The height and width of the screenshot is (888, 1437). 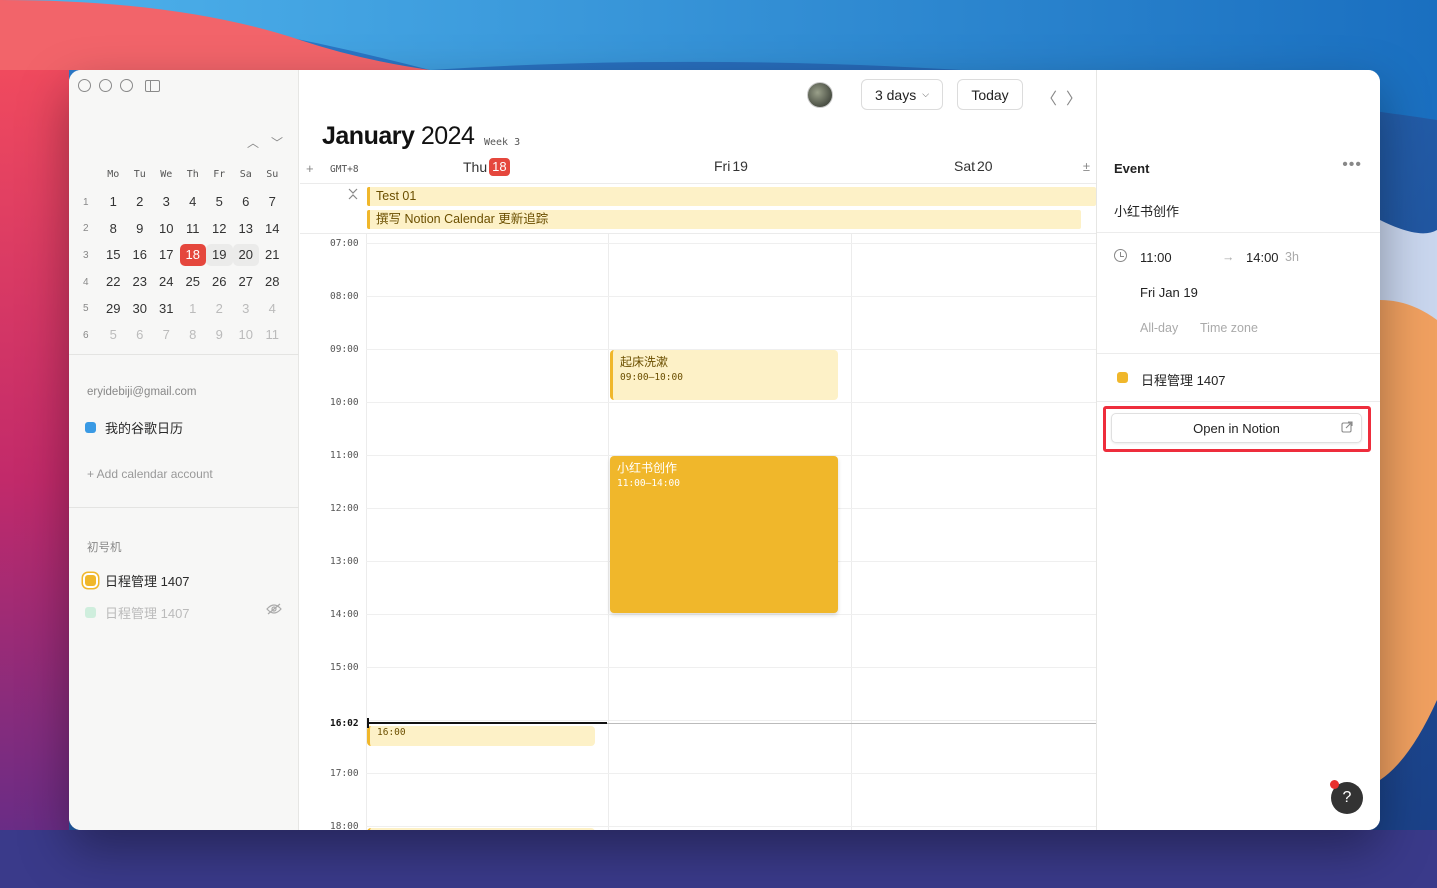 I want to click on event-start-time: 11:00, so click(x=1156, y=257).